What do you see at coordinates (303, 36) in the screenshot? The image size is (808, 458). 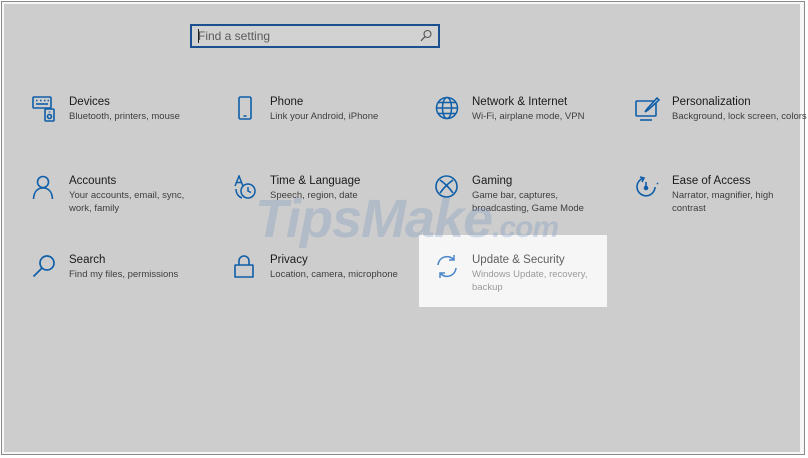 I see `search-input` at bounding box center [303, 36].